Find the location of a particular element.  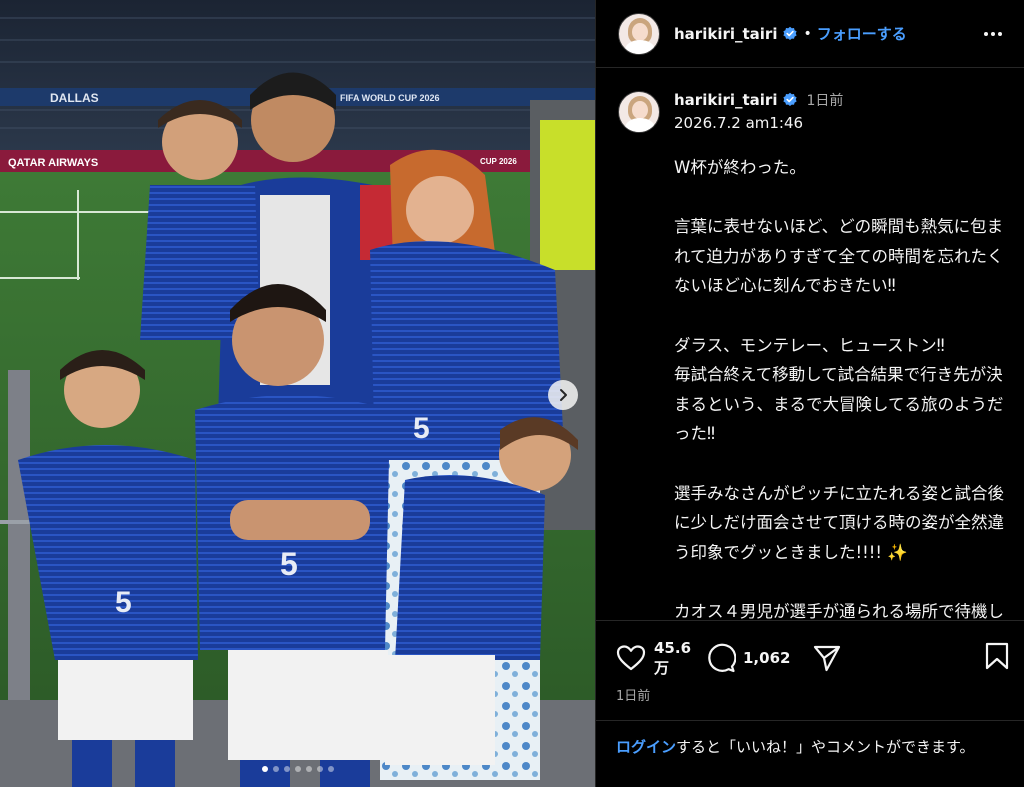

avatar is located at coordinates (639, 33).